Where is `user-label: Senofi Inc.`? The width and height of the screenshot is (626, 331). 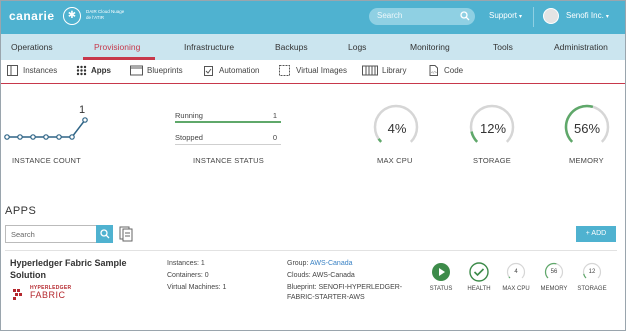
user-label: Senofi Inc. is located at coordinates (585, 15).